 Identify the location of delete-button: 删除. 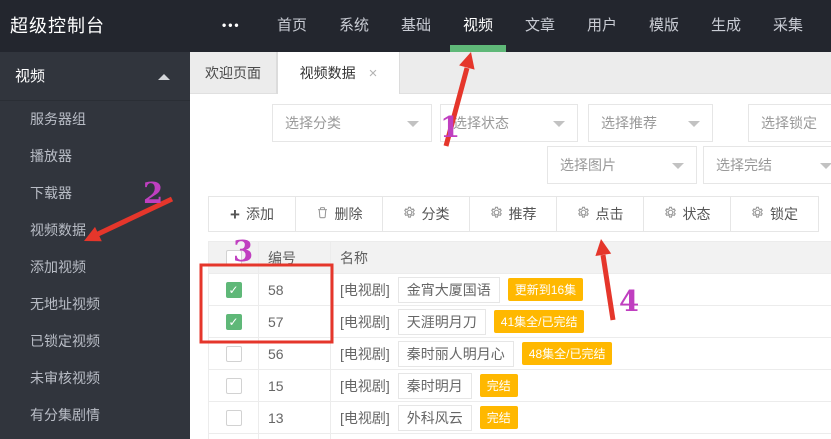
(339, 214).